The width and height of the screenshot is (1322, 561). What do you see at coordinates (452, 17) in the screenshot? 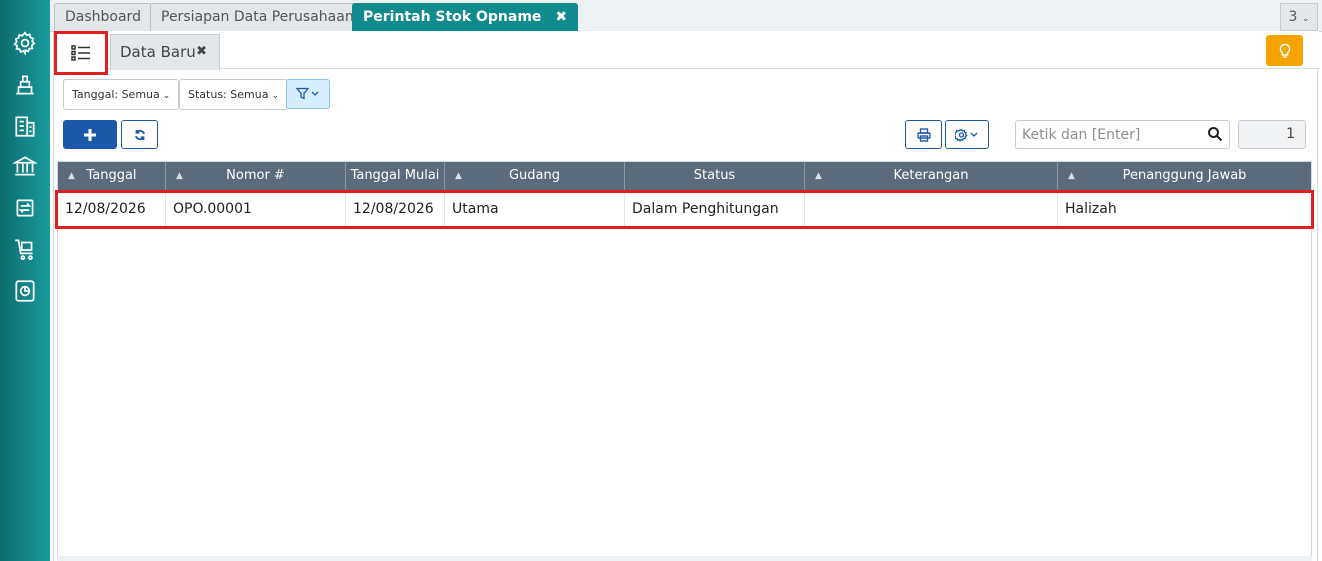
I see `tab-label: Perintah Stok Opname` at bounding box center [452, 17].